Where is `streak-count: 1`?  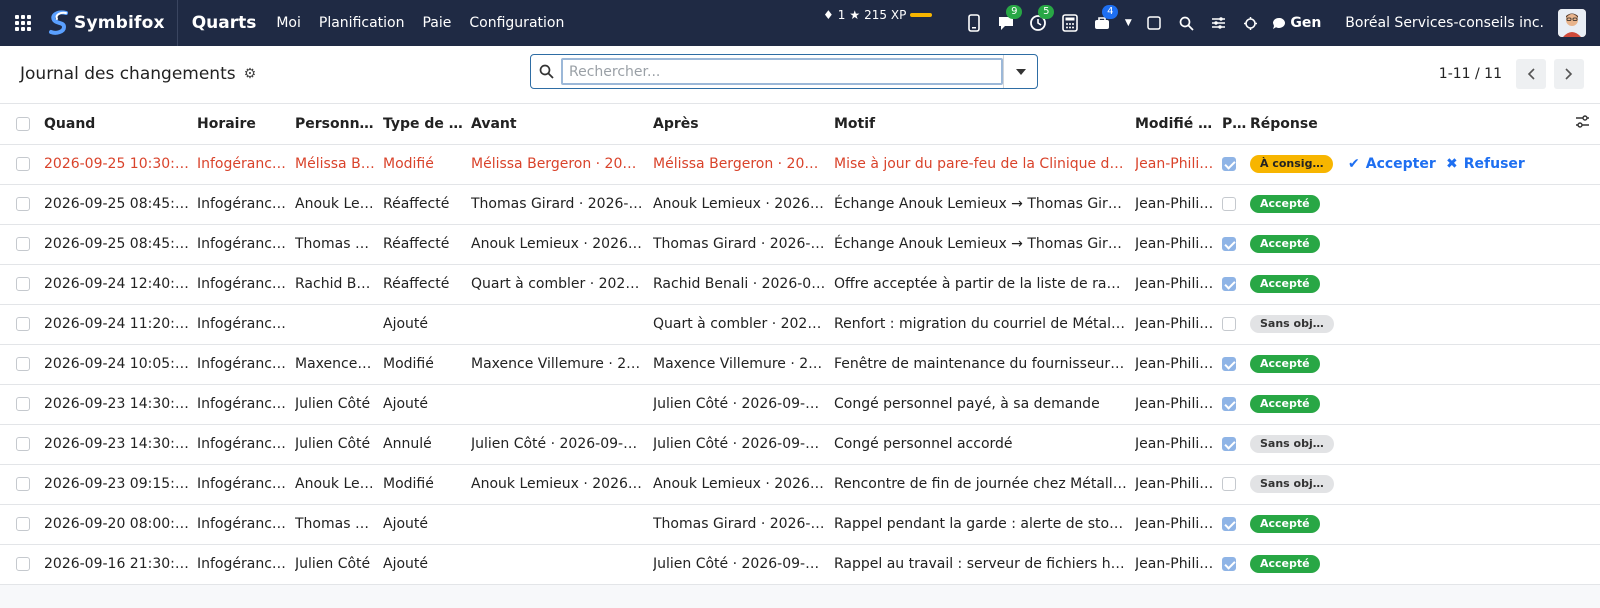 streak-count: 1 is located at coordinates (841, 15).